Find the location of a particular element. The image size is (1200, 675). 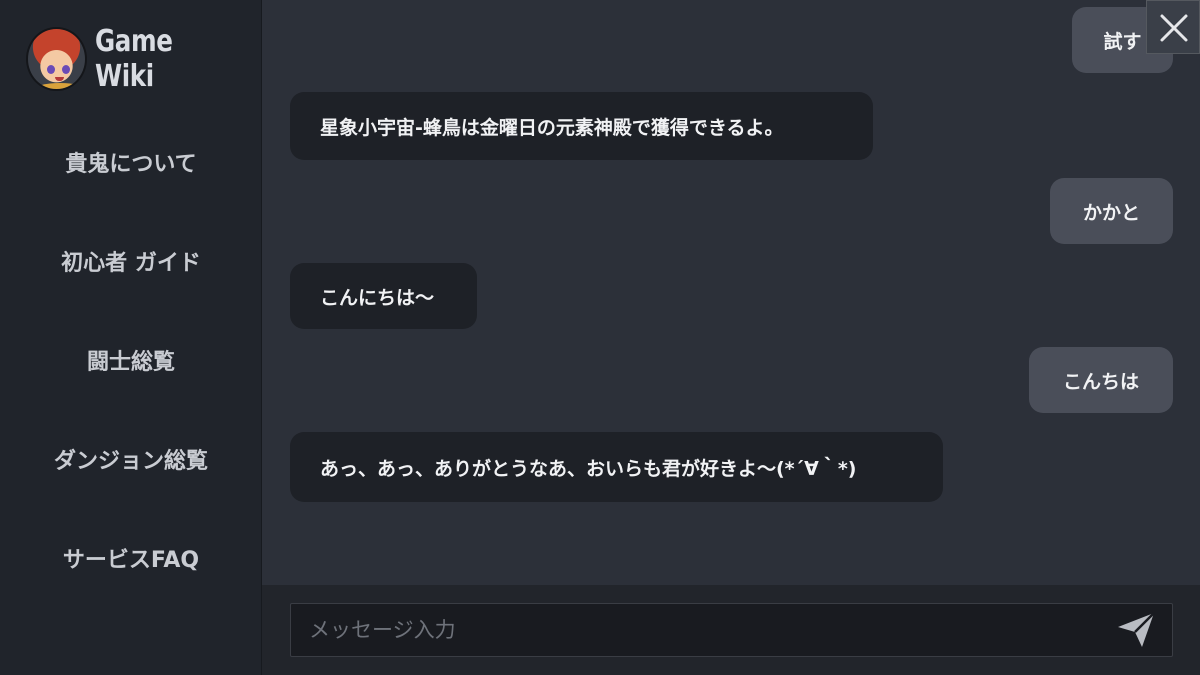

user-message: こんちは is located at coordinates (1101, 380).